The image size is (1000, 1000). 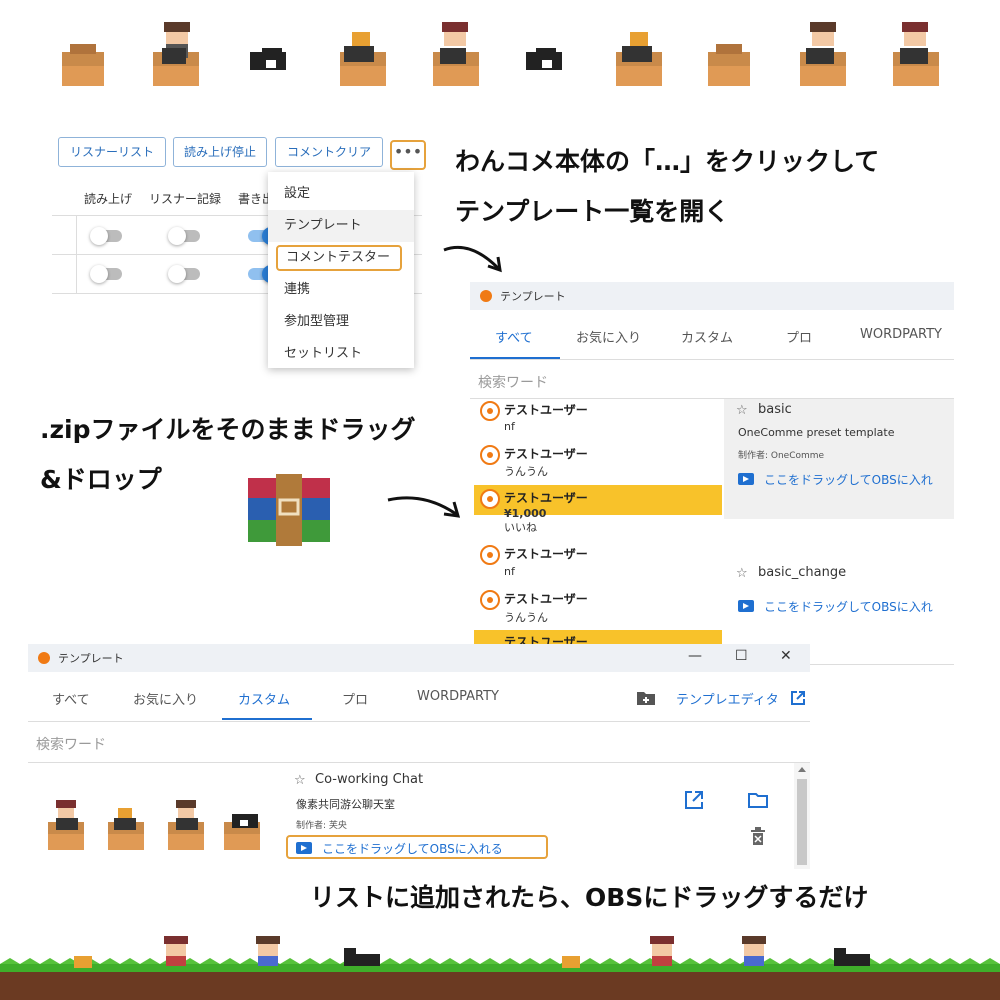 I want to click on folder-icon, so click(x=758, y=800).